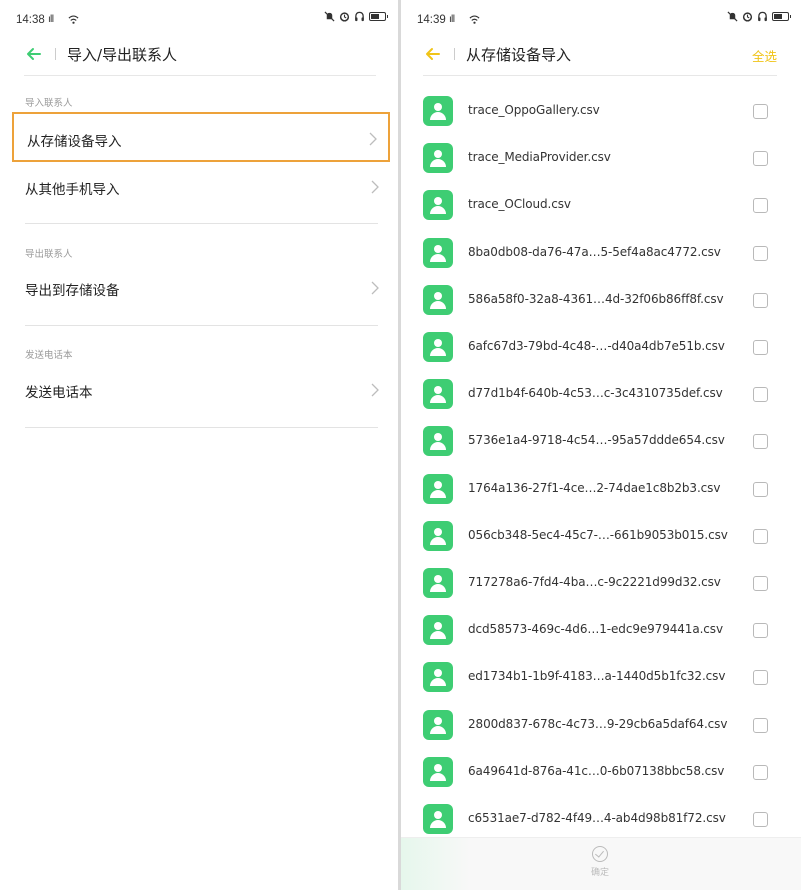 This screenshot has height=890, width=801. I want to click on section-label-import: 导入联系人, so click(49, 103).